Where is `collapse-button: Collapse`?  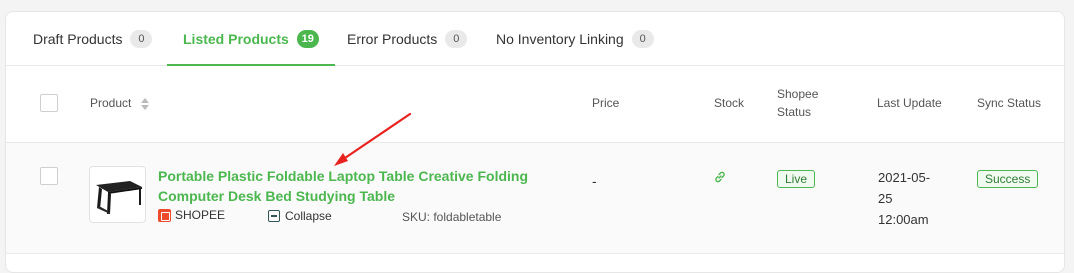 collapse-button: Collapse is located at coordinates (300, 216).